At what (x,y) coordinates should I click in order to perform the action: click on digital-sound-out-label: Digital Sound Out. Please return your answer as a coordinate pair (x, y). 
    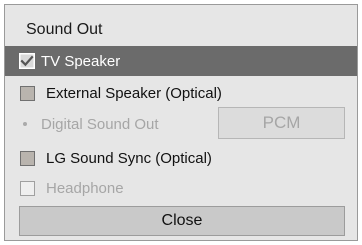
    Looking at the image, I should click on (100, 124).